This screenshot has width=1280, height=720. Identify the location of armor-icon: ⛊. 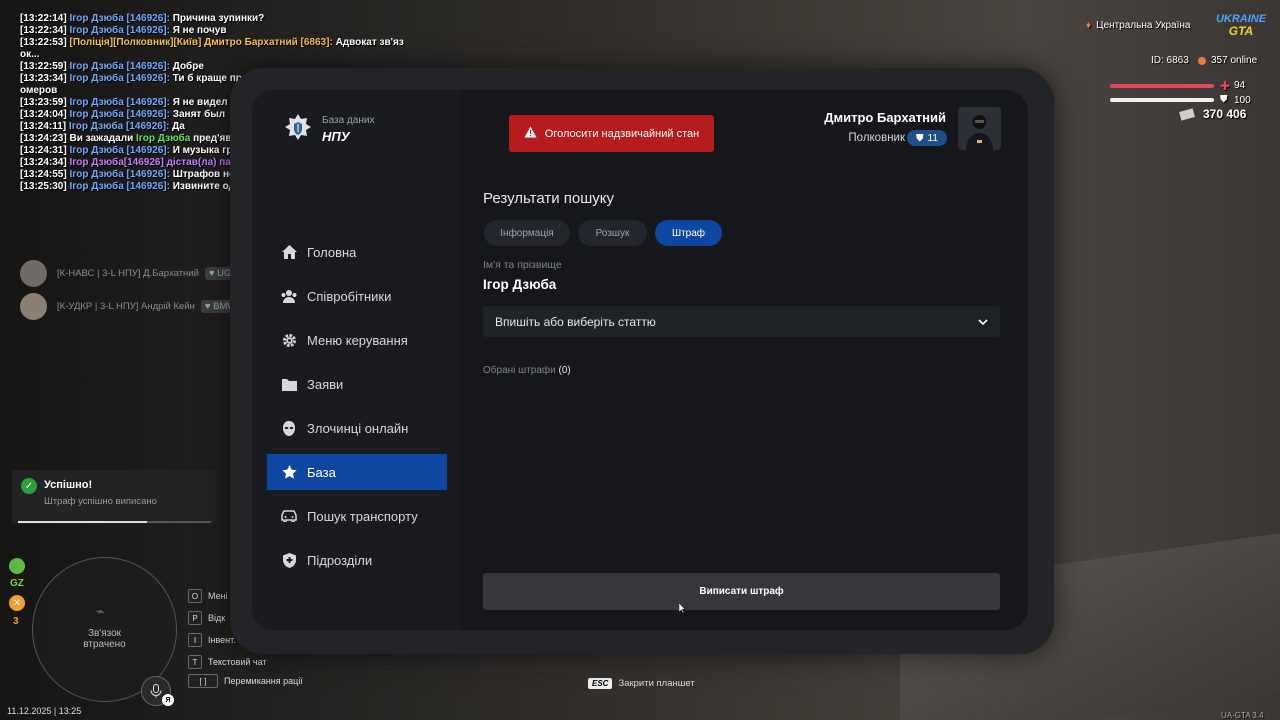
(1224, 99).